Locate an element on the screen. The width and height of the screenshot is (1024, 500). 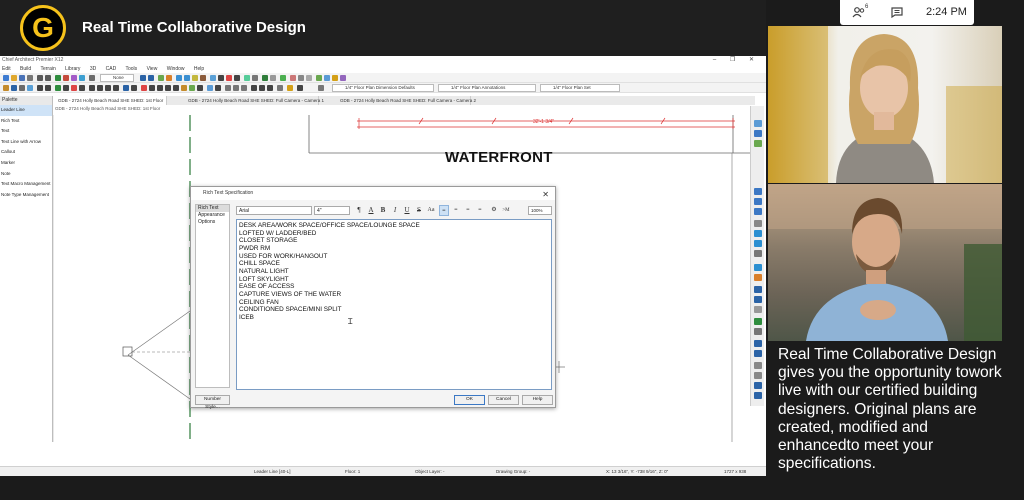
filter-icon is located at coordinates (300, 88).